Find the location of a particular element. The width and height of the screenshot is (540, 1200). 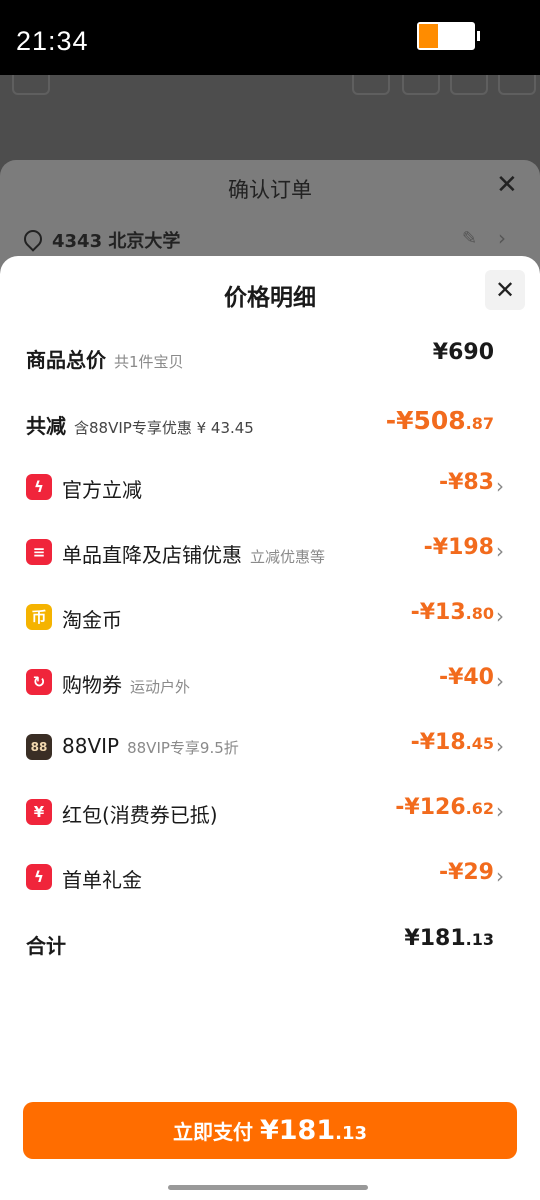

pay-button-amount-dec: .13 is located at coordinates (351, 1133).